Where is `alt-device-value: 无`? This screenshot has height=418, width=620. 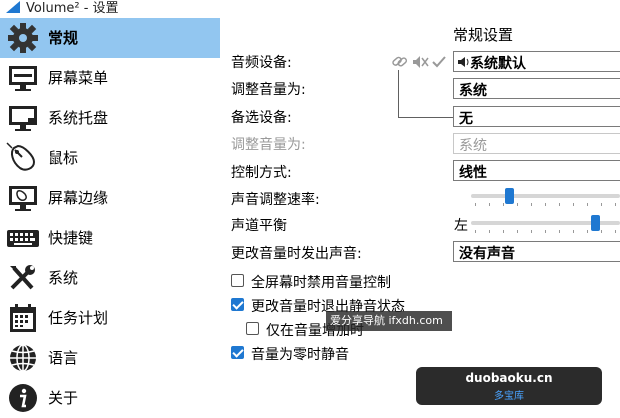
alt-device-value: 无 is located at coordinates (466, 119).